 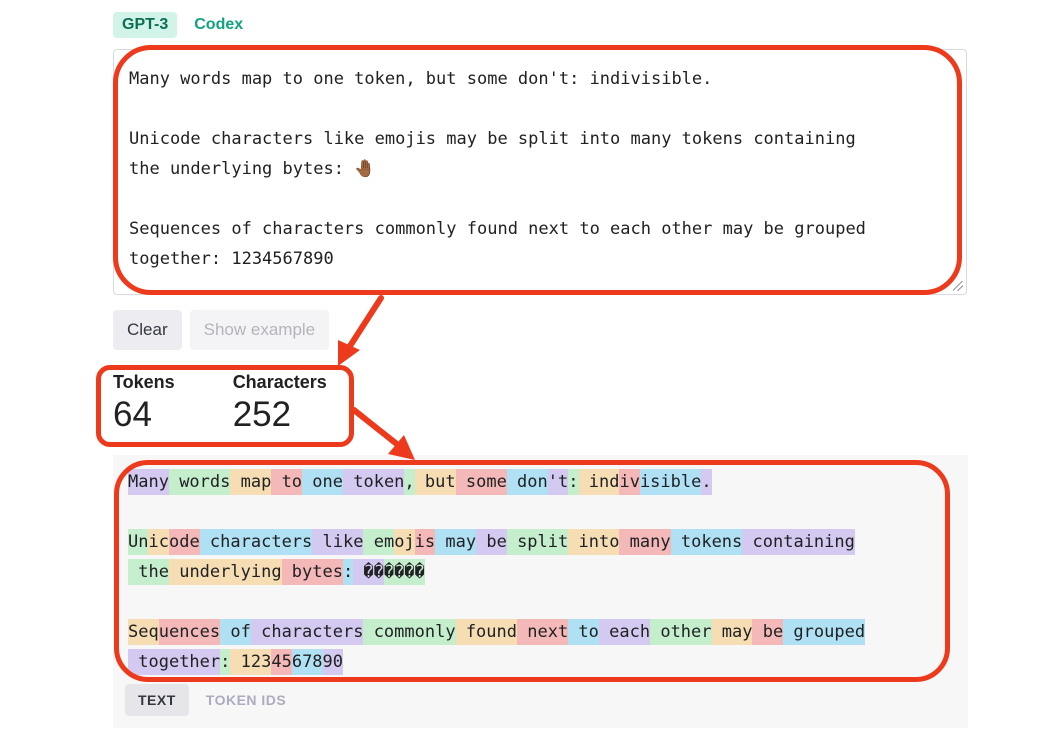 I want to click on token: Many, so click(x=148, y=482).